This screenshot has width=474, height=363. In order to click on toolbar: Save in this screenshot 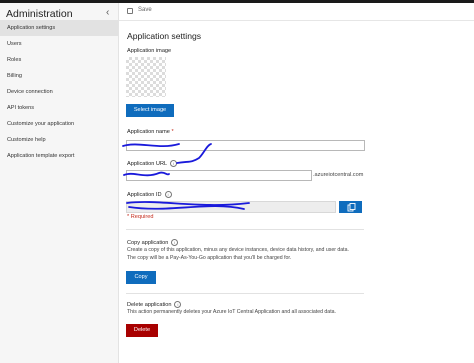, I will do `click(296, 12)`.